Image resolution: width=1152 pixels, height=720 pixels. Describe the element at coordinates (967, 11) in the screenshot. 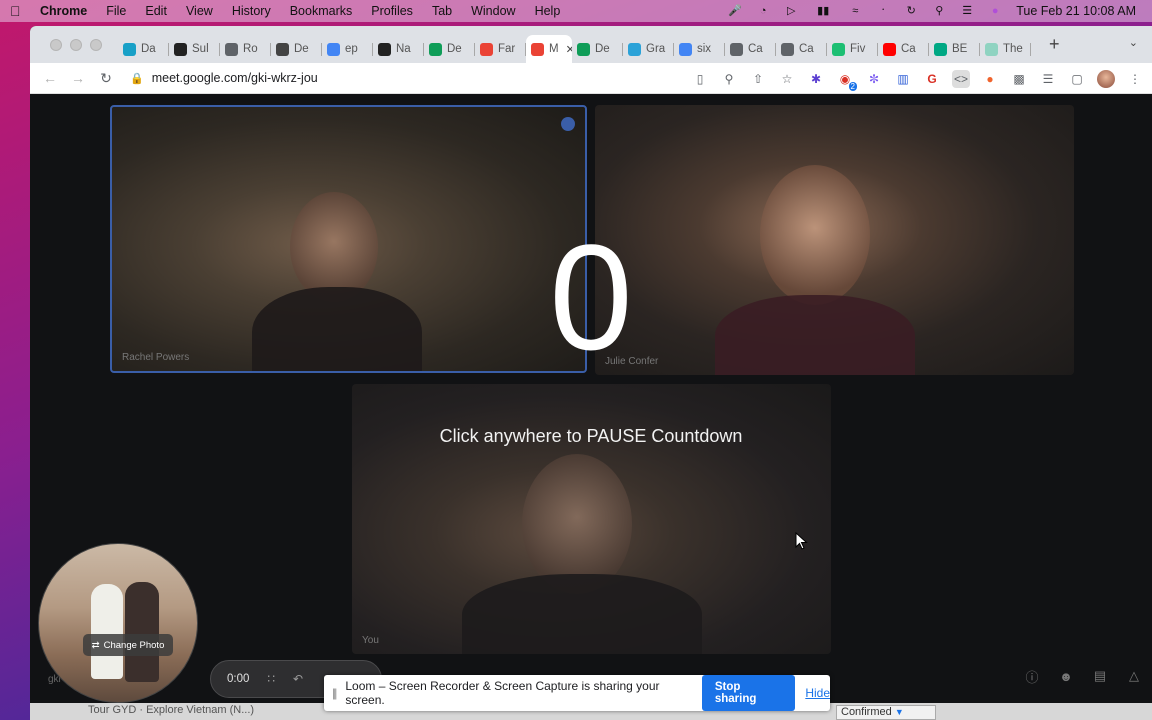

I see `control-center-icon: ☰` at that location.